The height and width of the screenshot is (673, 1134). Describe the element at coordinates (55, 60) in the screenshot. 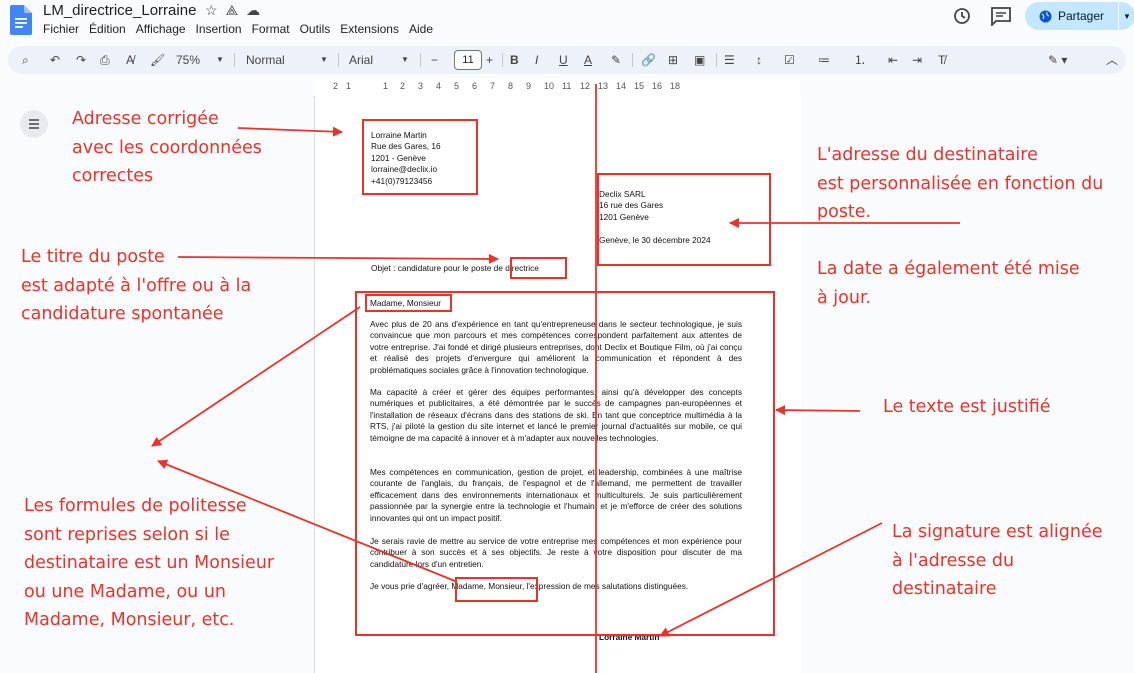

I see `undo-icon: ↶` at that location.